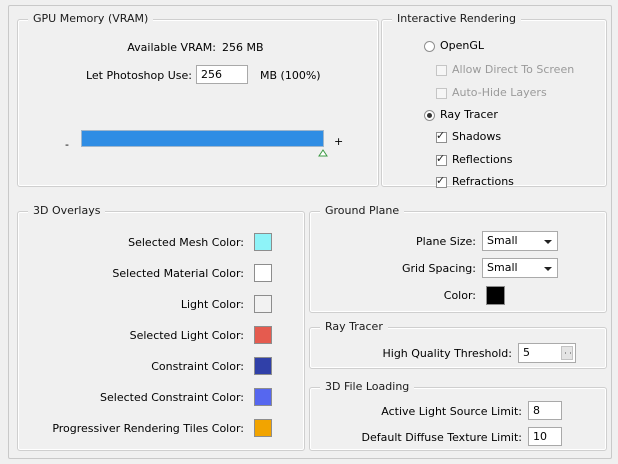 This screenshot has height=464, width=618. I want to click on selected-constraint-color-swatch, so click(263, 397).